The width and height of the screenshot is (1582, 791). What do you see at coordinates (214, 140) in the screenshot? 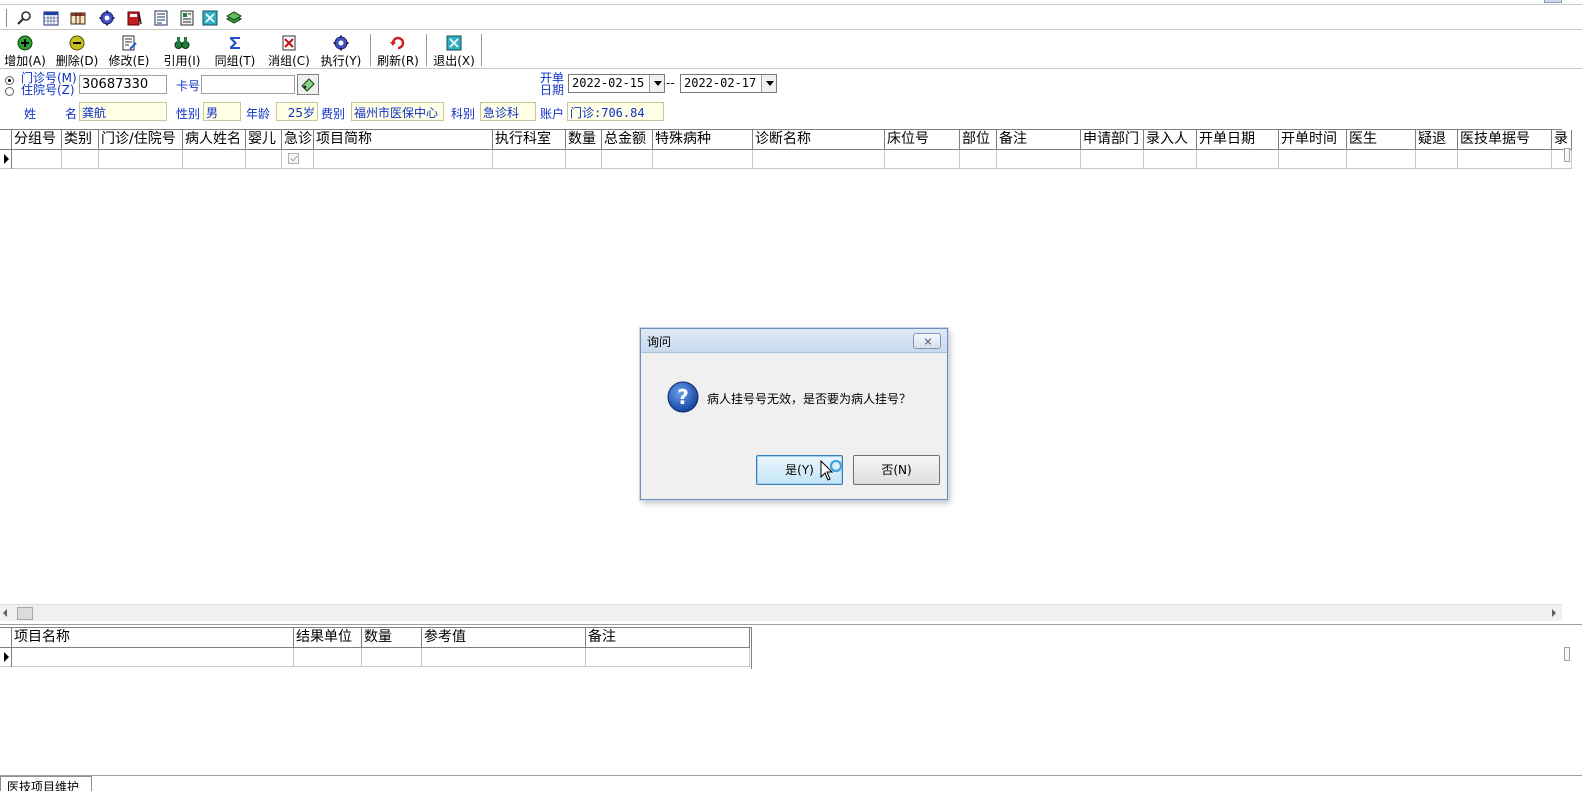
I see `column-header: 病人姓名` at bounding box center [214, 140].